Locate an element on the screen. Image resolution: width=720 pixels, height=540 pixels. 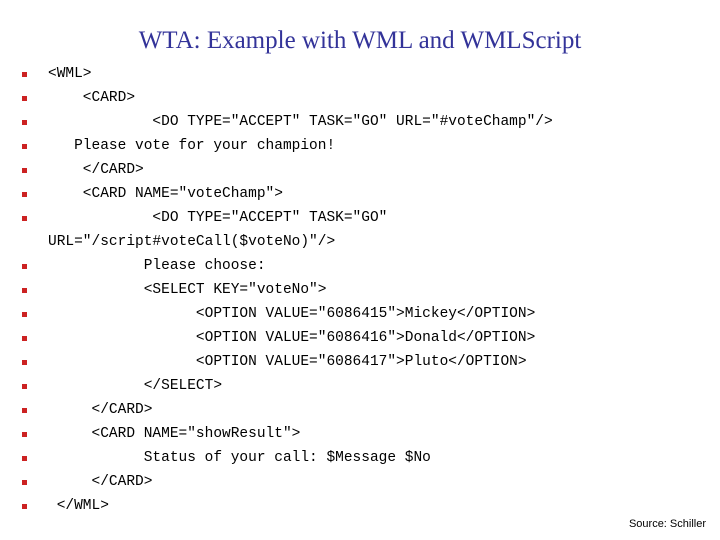
code-line-text: <OPTION VALUE="6086415">Mickey</OPTION> is located at coordinates (292, 314).